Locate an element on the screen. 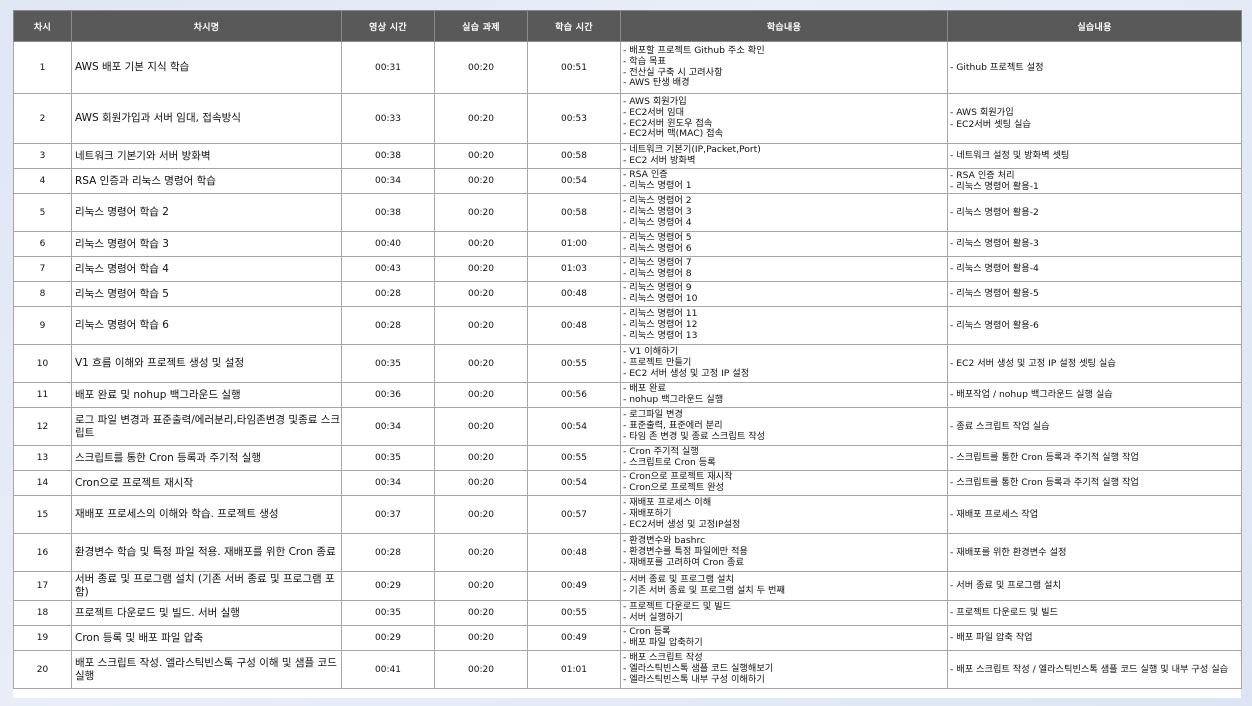 The width and height of the screenshot is (1252, 706). row-practice: - 배포작업 / nohup 백그라운드 실행 실습 is located at coordinates (1094, 395).